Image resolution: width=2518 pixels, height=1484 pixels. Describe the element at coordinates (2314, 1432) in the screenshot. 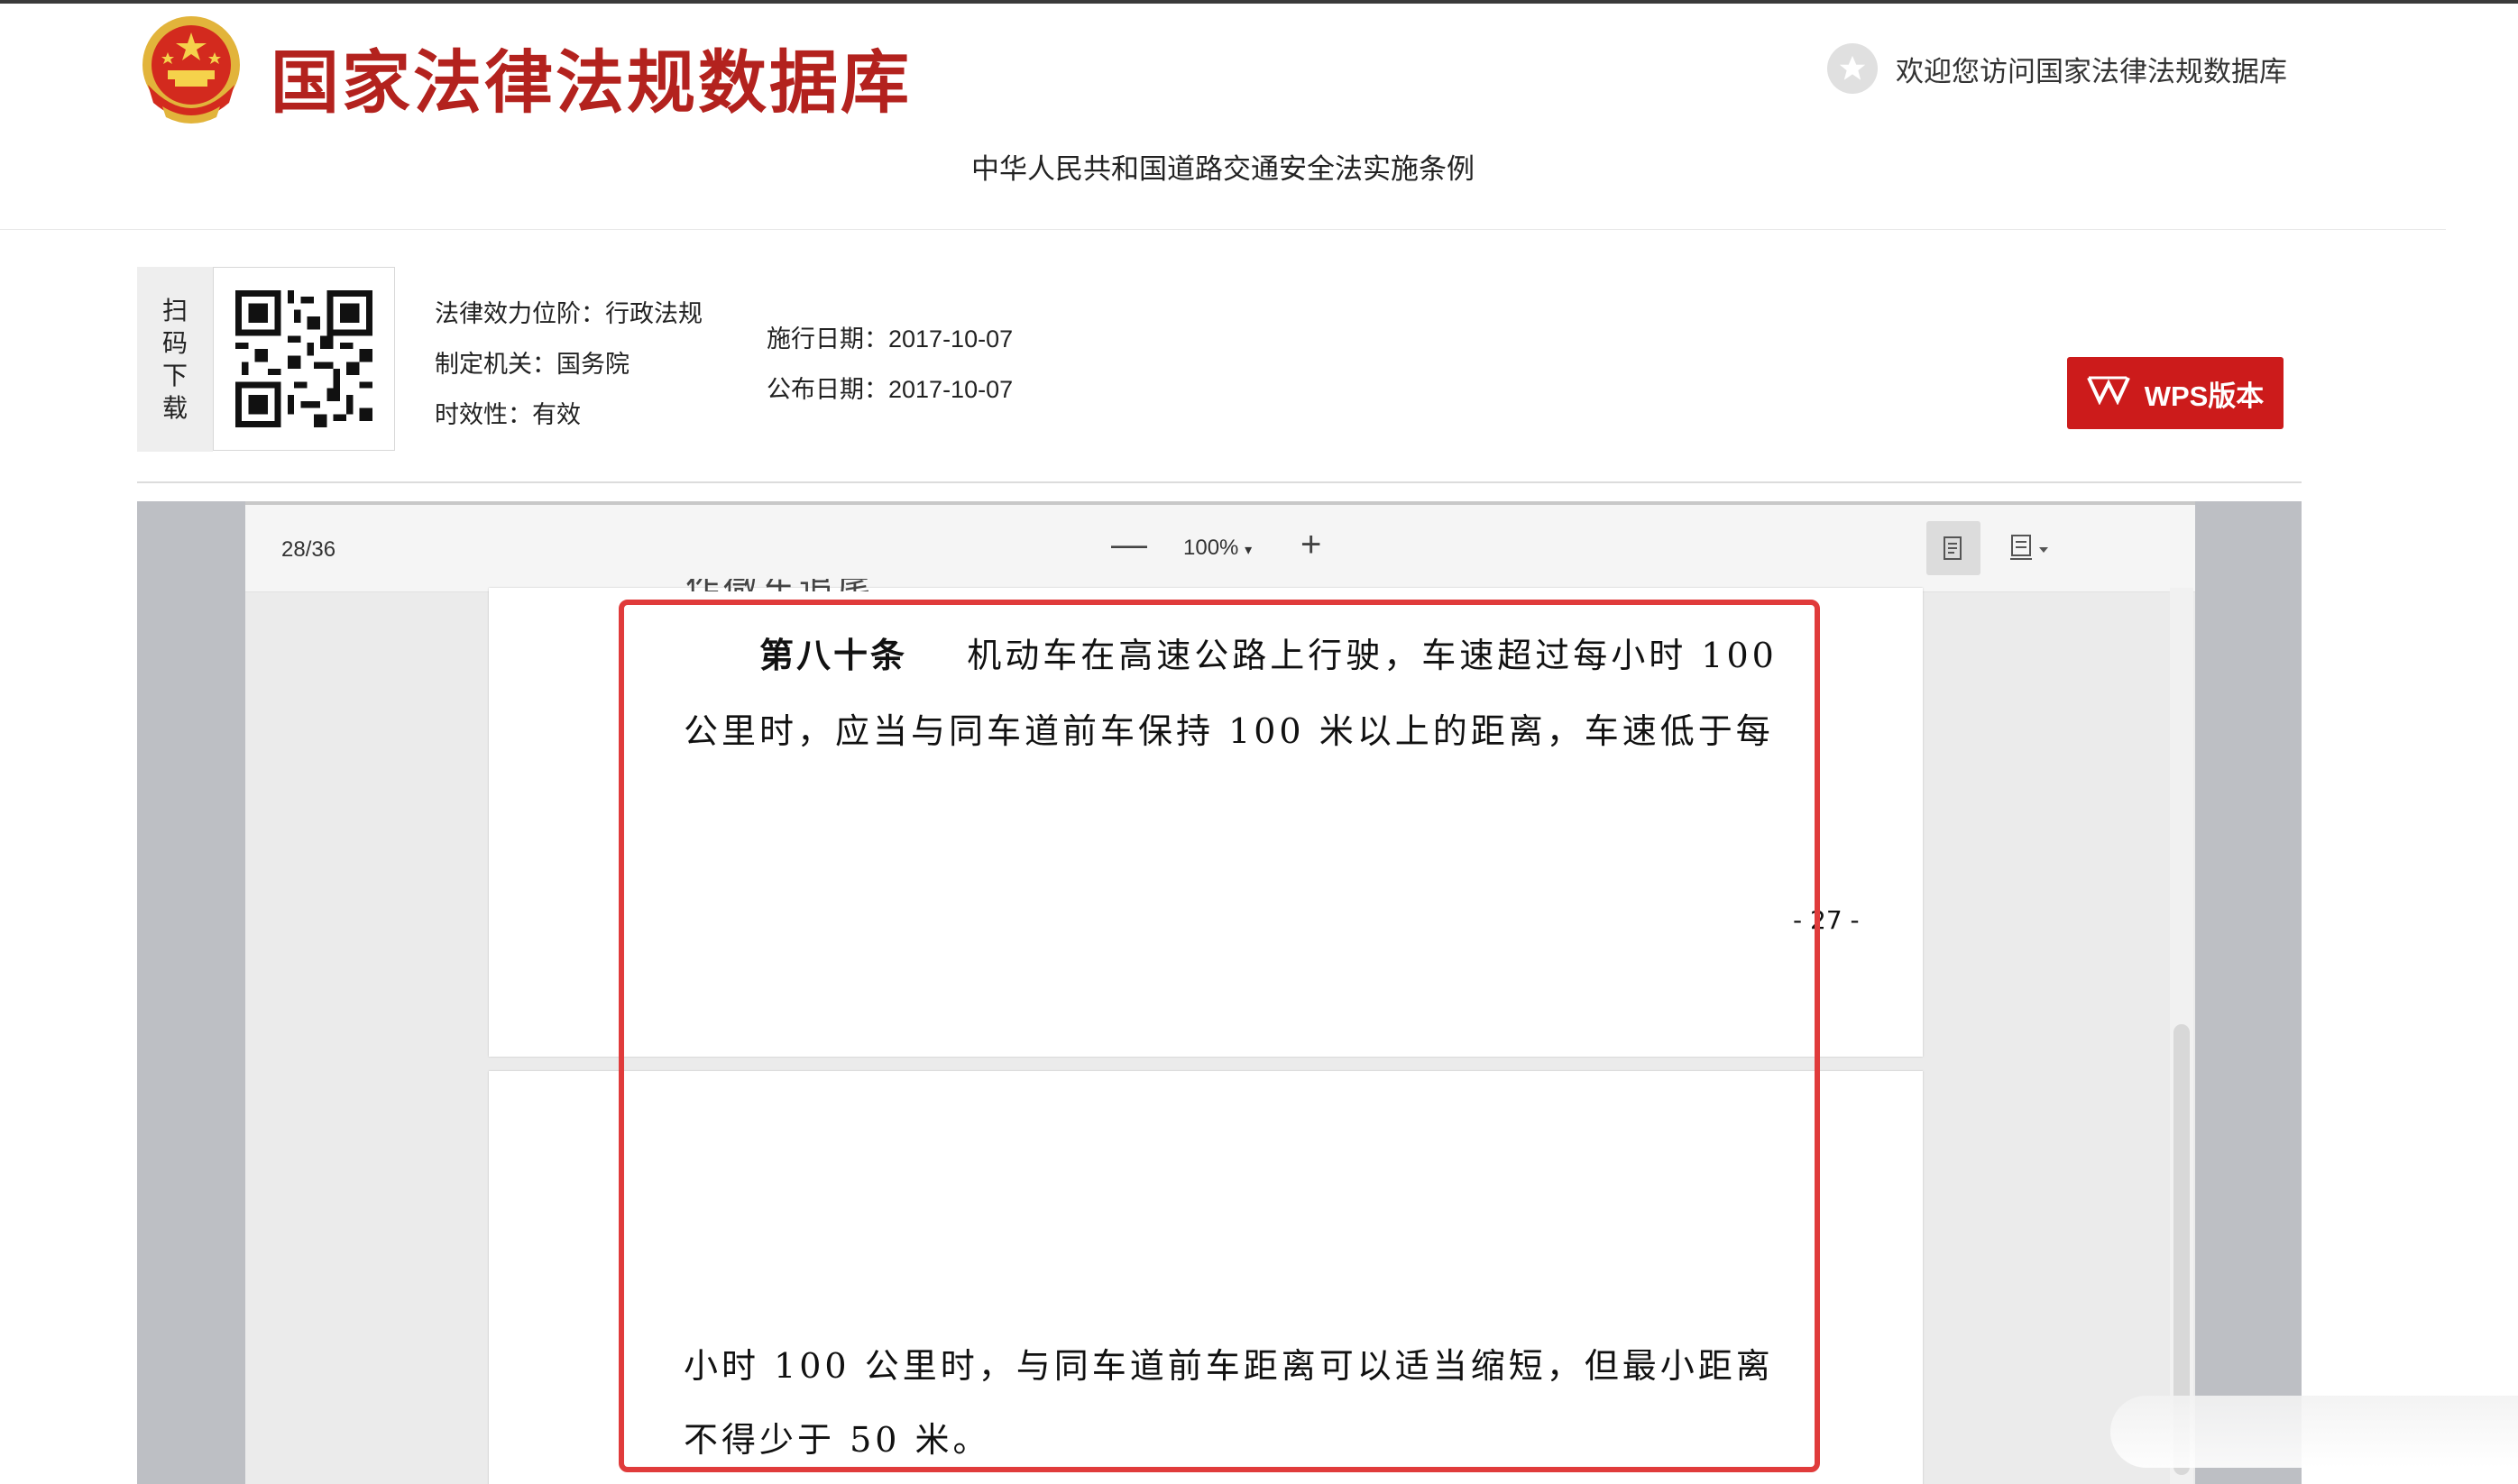

I see `corner-glow` at that location.